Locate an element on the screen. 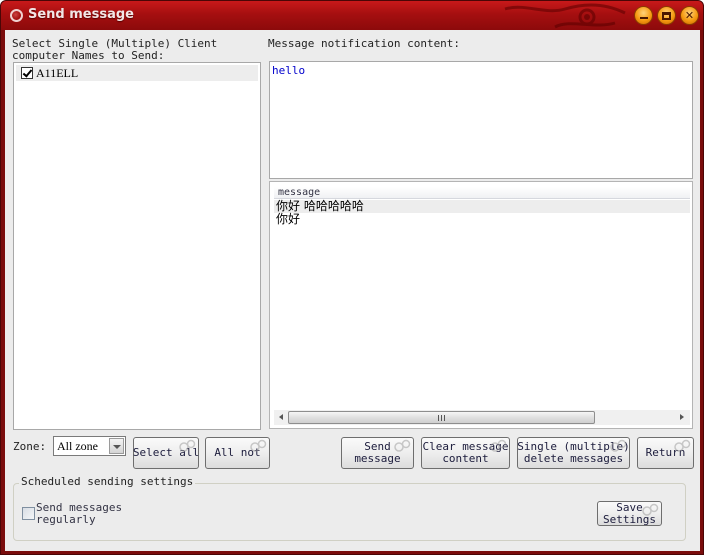 This screenshot has height=555, width=704. minimize-icon is located at coordinates (643, 18).